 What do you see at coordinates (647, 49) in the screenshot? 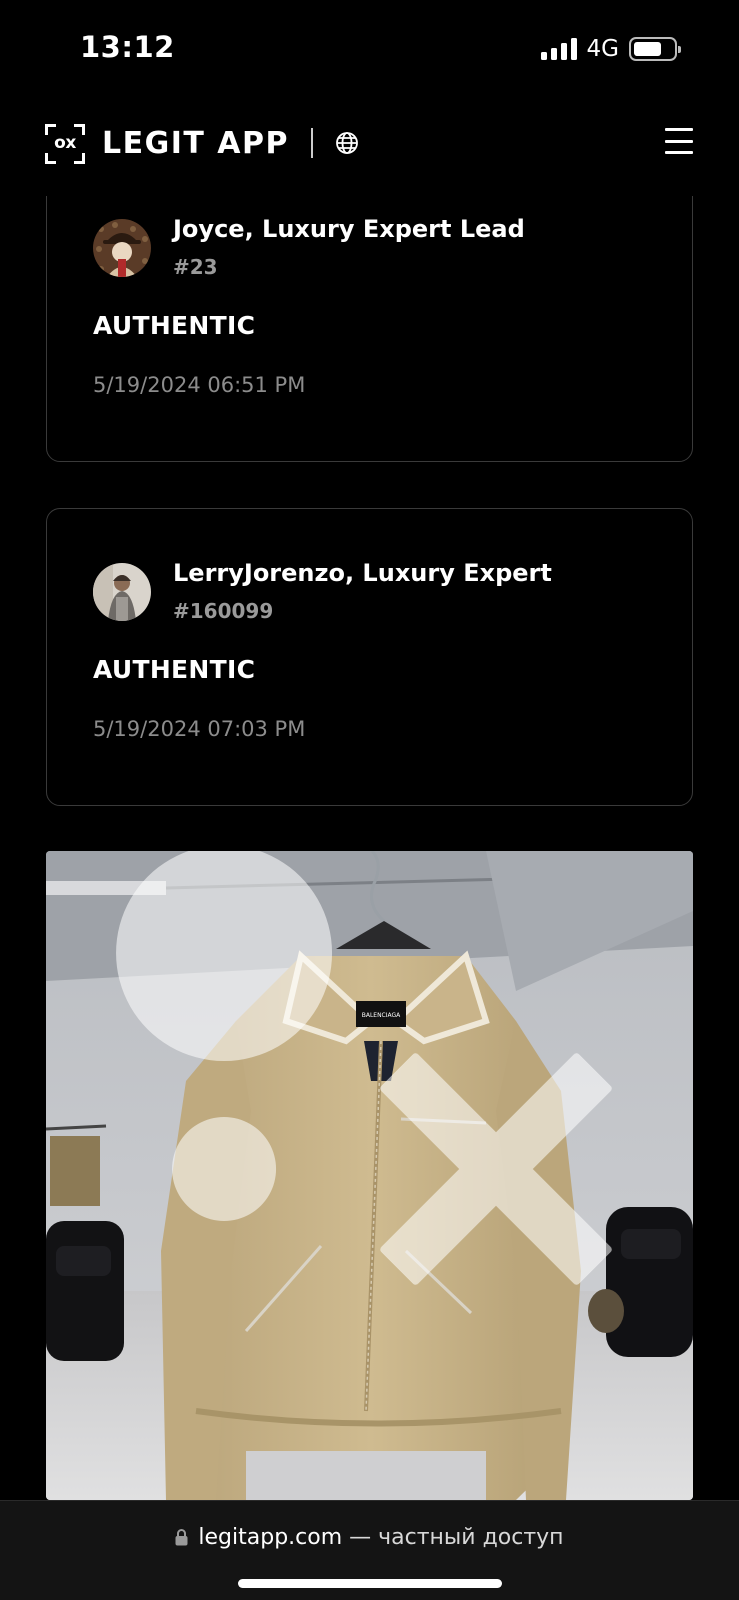
I see `battery-level` at bounding box center [647, 49].